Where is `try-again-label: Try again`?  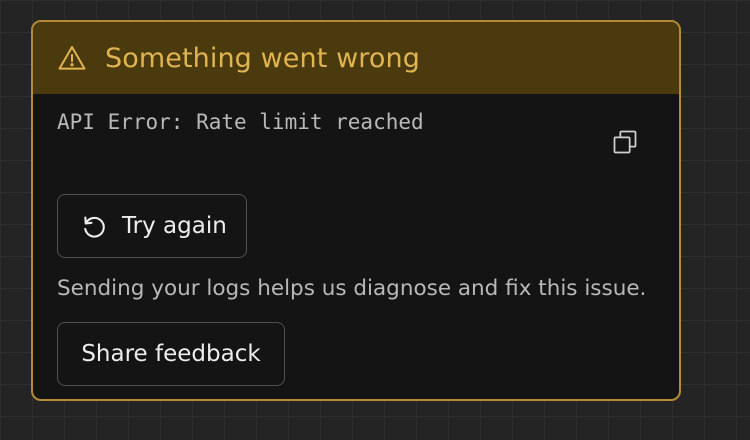
try-again-label: Try again is located at coordinates (174, 226).